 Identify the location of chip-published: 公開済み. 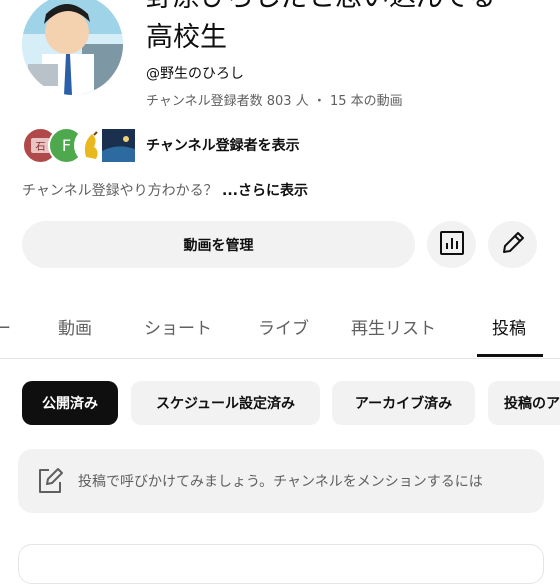
(70, 403).